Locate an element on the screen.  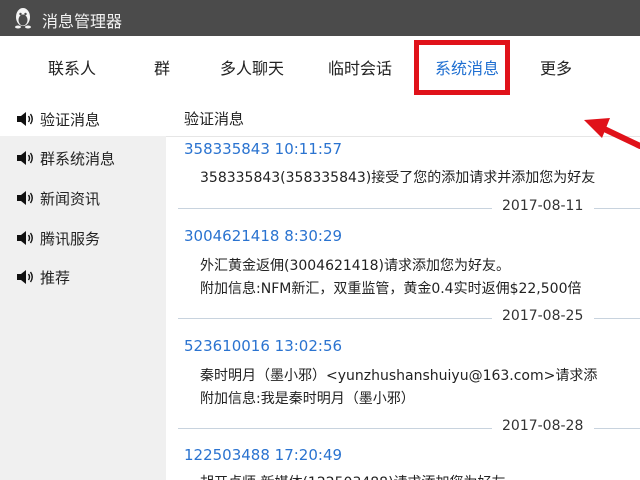
date-label: 2017-08-25 is located at coordinates (543, 316).